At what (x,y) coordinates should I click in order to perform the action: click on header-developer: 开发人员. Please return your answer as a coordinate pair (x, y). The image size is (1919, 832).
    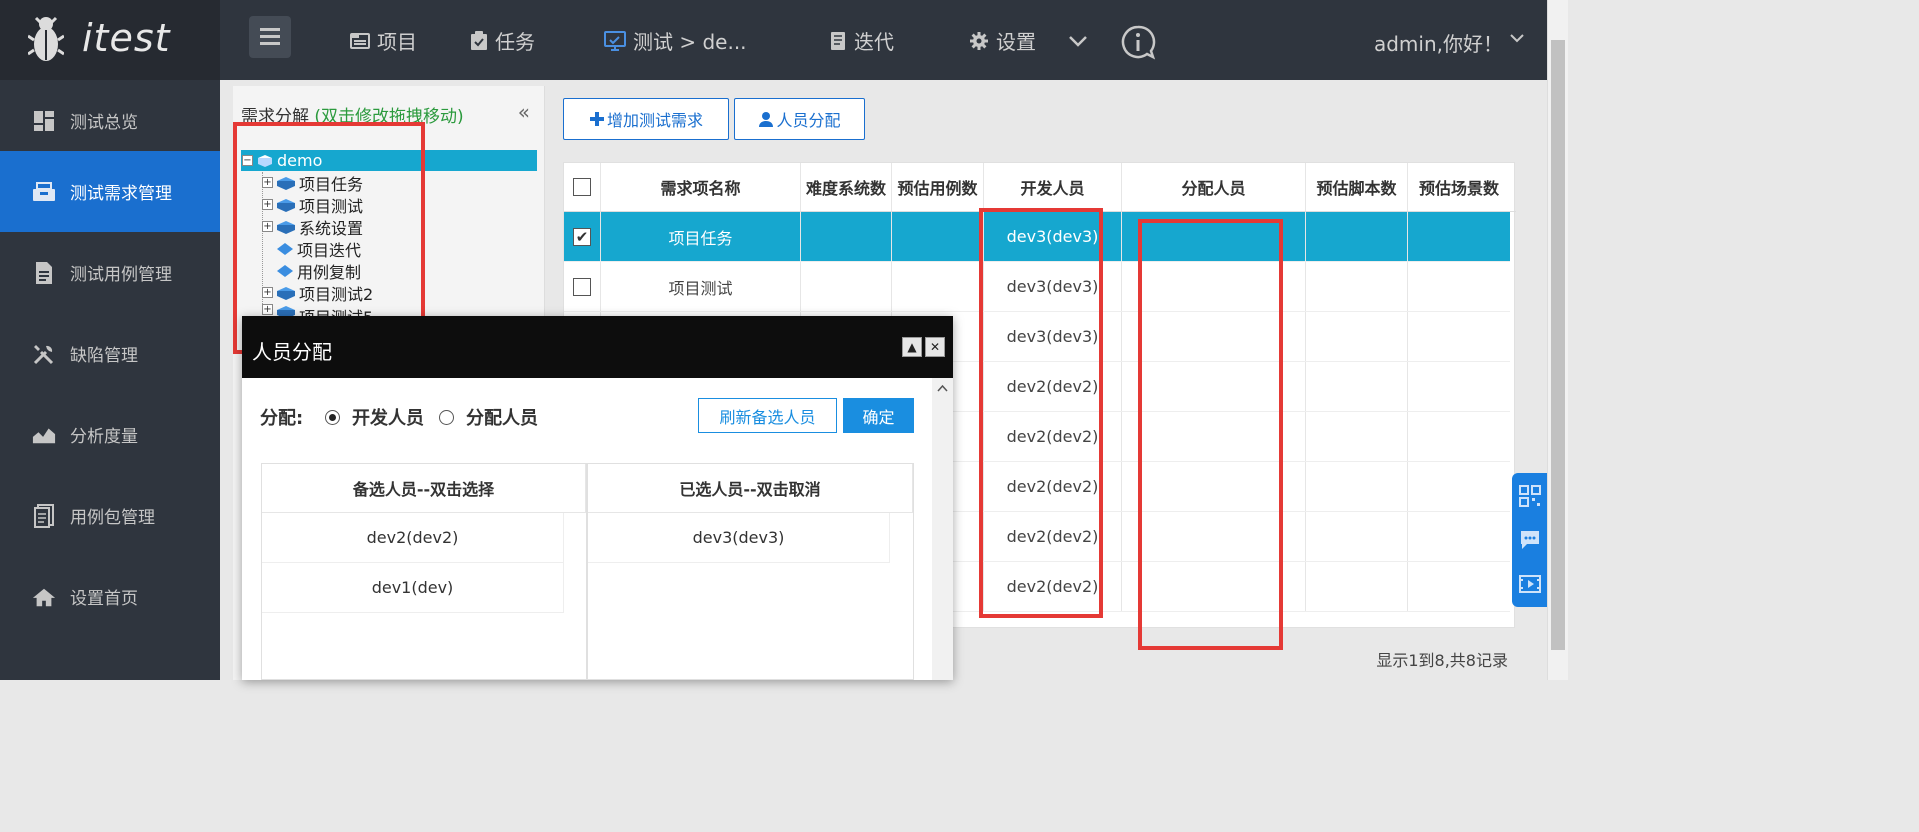
    Looking at the image, I should click on (1053, 187).